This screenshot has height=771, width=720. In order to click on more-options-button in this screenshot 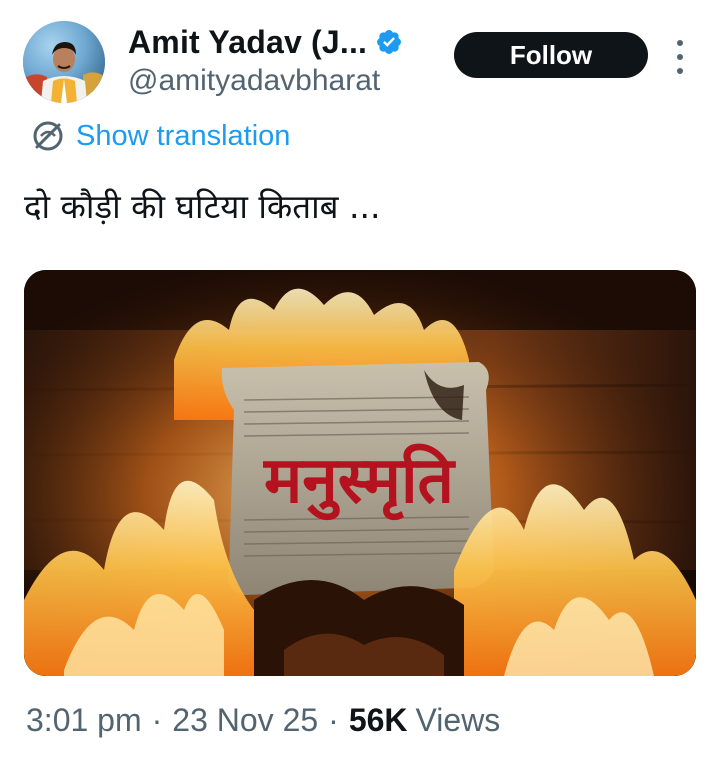, I will do `click(680, 57)`.